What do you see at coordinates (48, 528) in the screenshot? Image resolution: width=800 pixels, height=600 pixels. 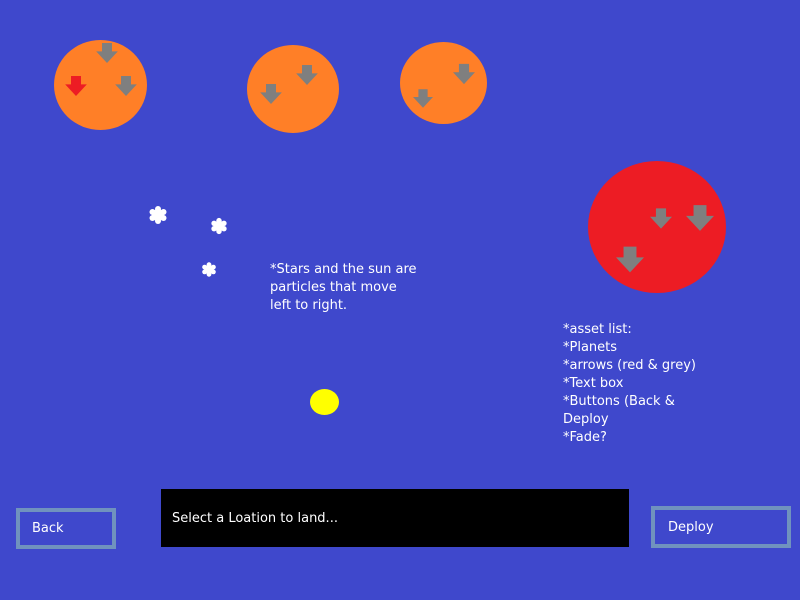 I see `back-button-label: Back` at bounding box center [48, 528].